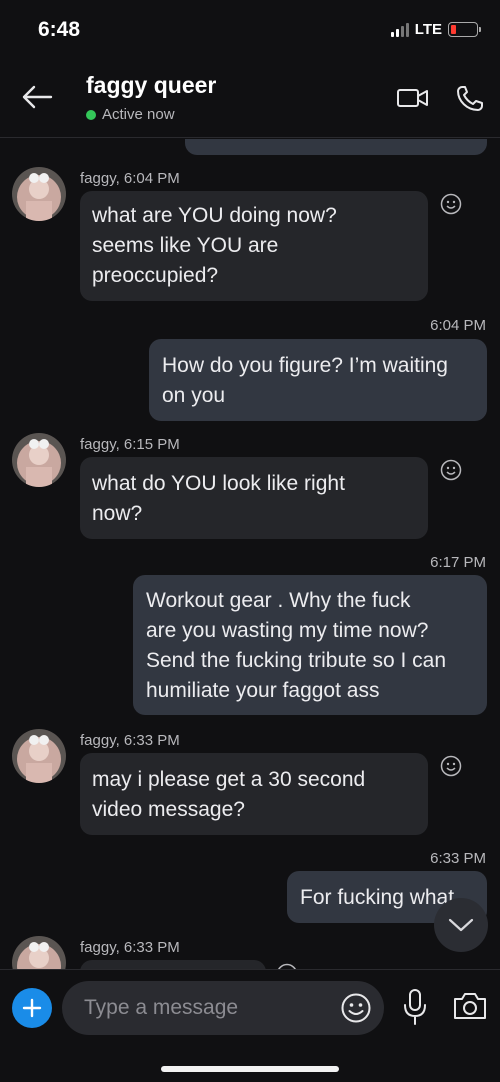 The height and width of the screenshot is (1082, 500). What do you see at coordinates (214, 215) in the screenshot?
I see `message-line: what are YOU doing now?` at bounding box center [214, 215].